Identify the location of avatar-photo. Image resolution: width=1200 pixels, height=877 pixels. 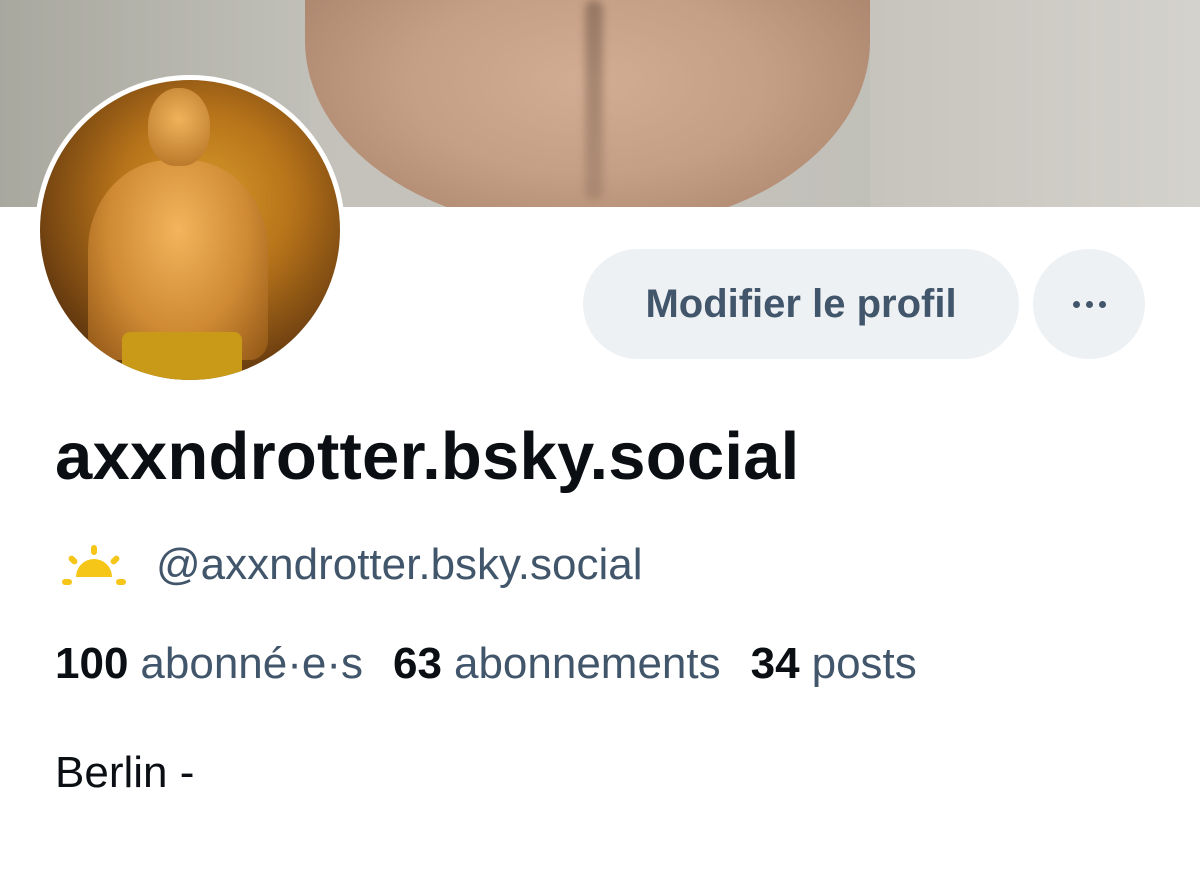
(190, 230).